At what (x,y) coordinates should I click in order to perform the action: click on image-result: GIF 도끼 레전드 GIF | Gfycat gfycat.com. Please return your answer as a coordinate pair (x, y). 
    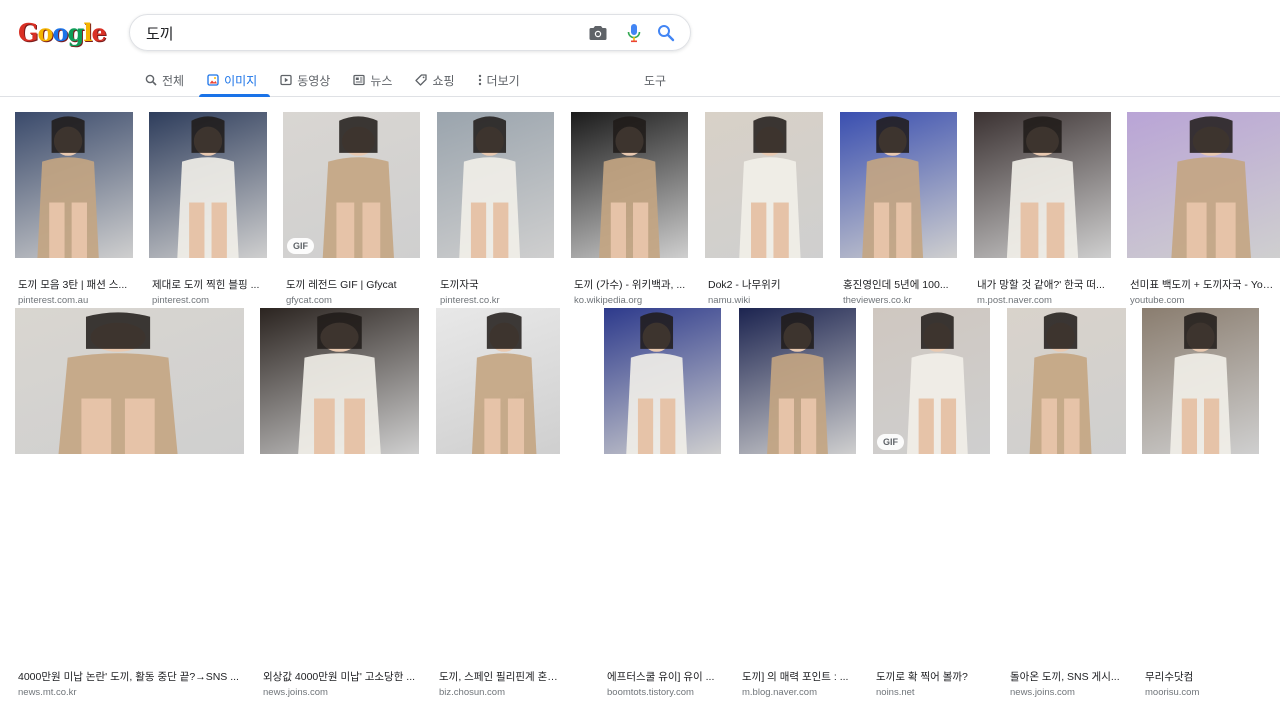
    Looking at the image, I should click on (351, 210).